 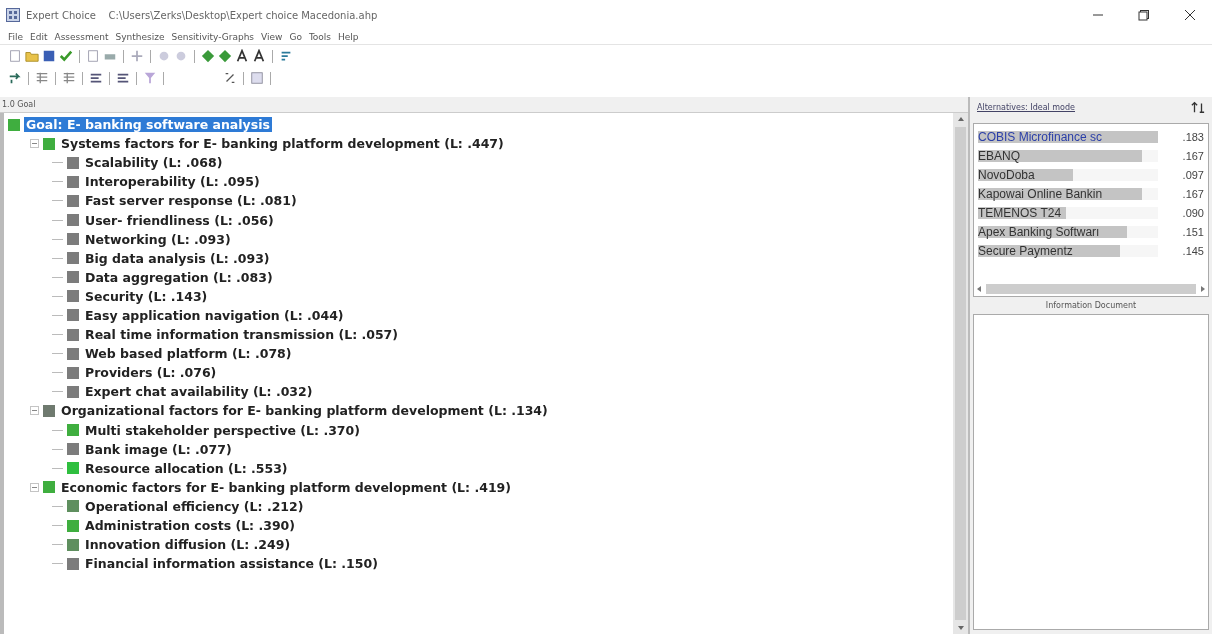 What do you see at coordinates (1190, 15) in the screenshot?
I see `close-icon` at bounding box center [1190, 15].